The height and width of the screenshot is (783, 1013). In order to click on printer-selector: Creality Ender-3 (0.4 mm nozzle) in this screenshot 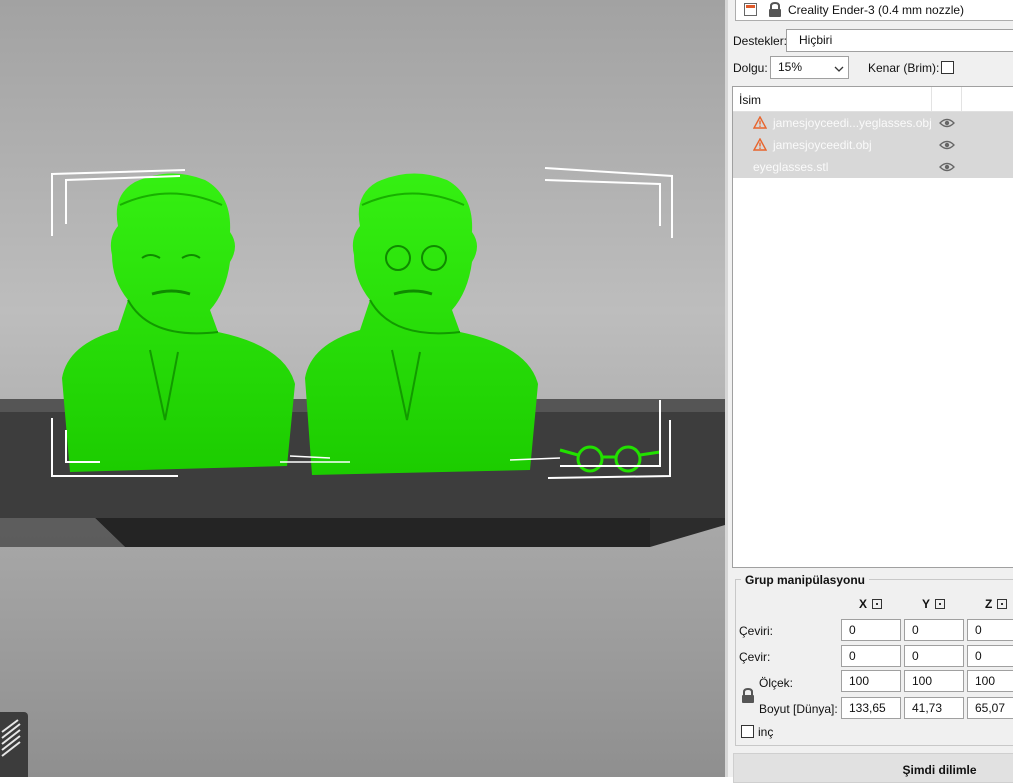, I will do `click(874, 10)`.